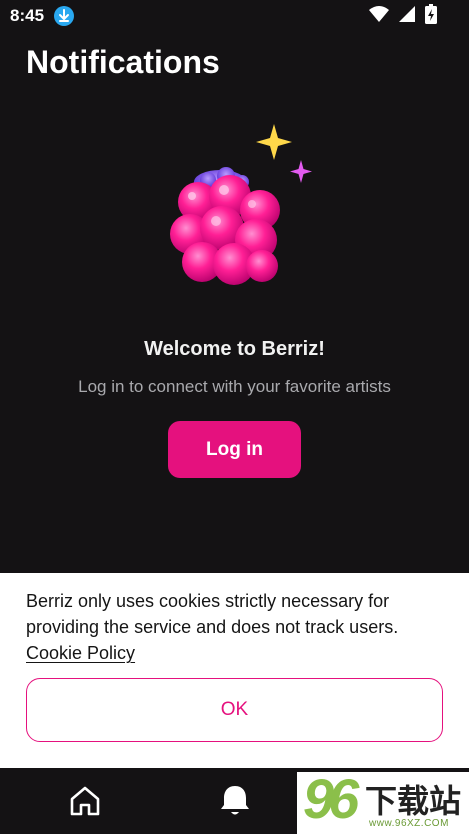  I want to click on sparkle-yellow-icon, so click(274, 142).